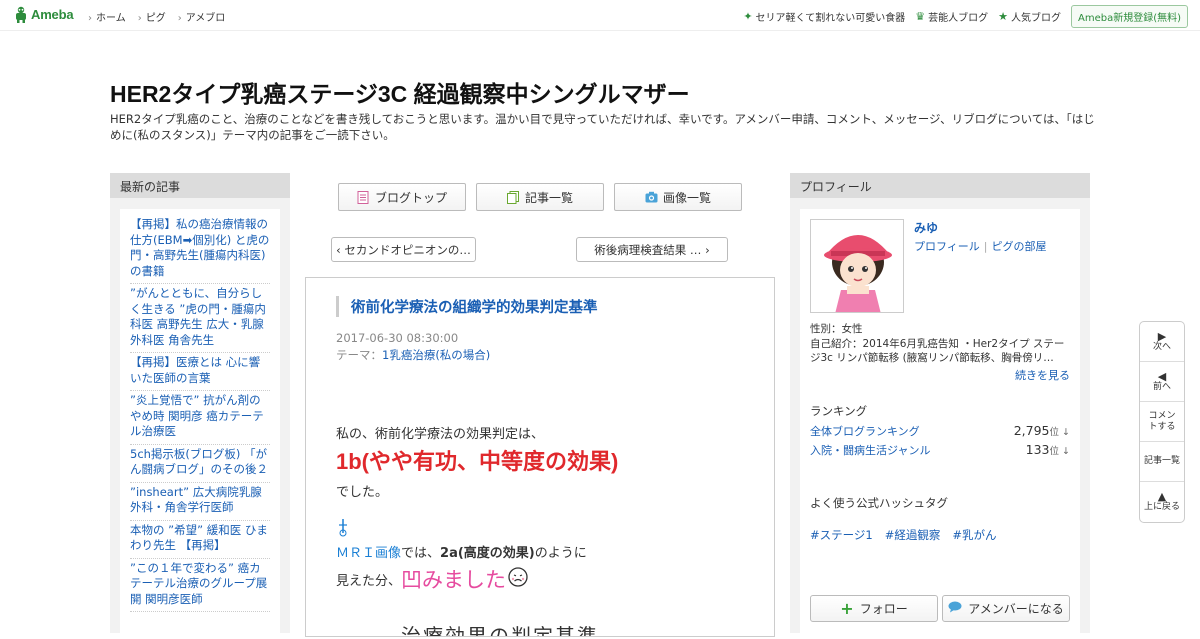  Describe the element at coordinates (836, 329) in the screenshot. I see `profile-gender: 性別：女性` at that location.